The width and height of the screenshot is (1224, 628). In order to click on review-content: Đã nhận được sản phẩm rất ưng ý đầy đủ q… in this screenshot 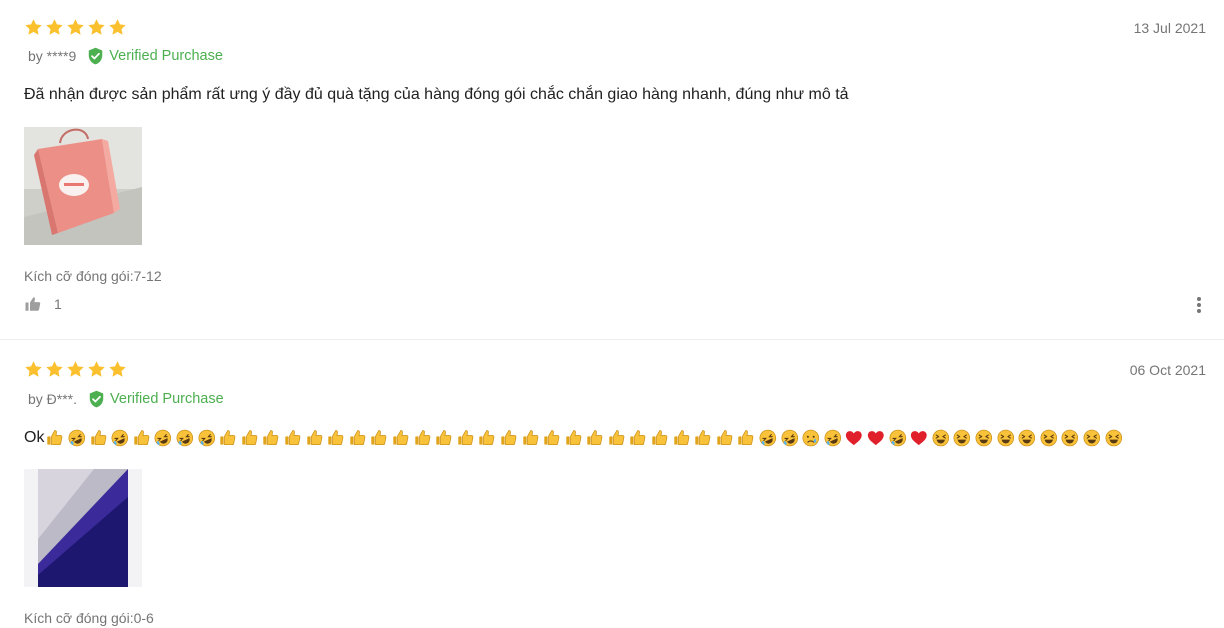, I will do `click(436, 94)`.